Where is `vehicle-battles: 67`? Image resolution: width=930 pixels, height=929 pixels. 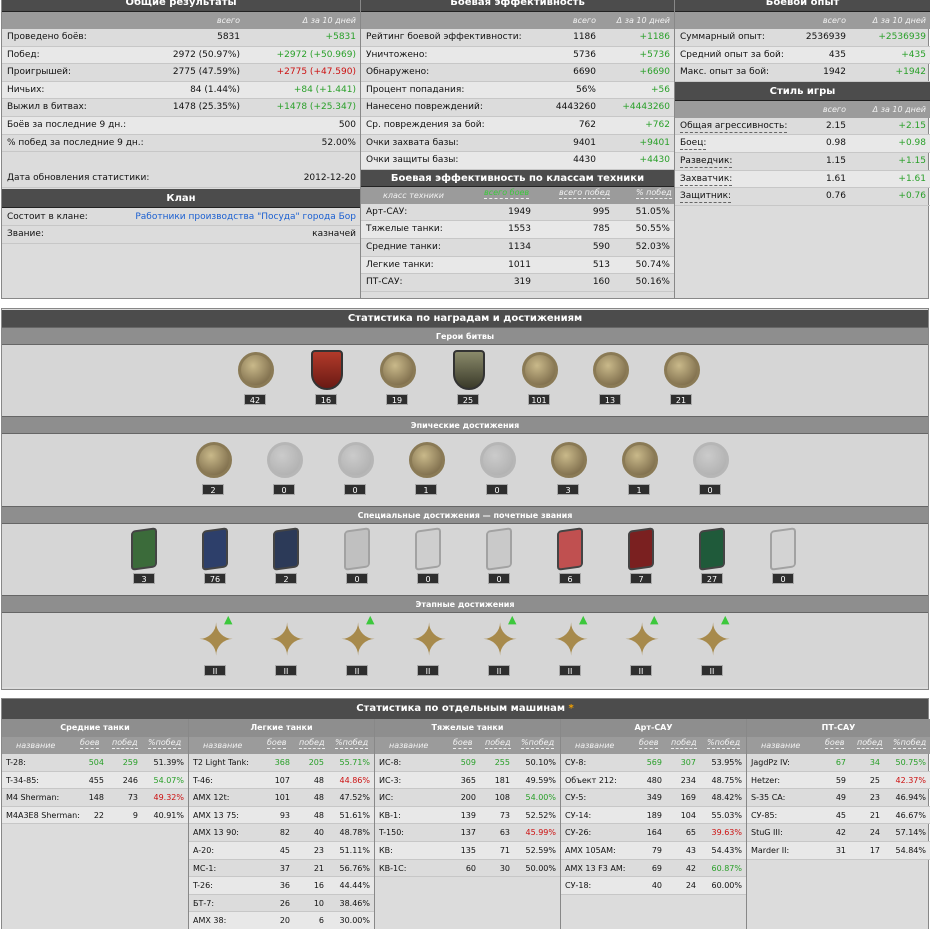 vehicle-battles: 67 is located at coordinates (840, 762).